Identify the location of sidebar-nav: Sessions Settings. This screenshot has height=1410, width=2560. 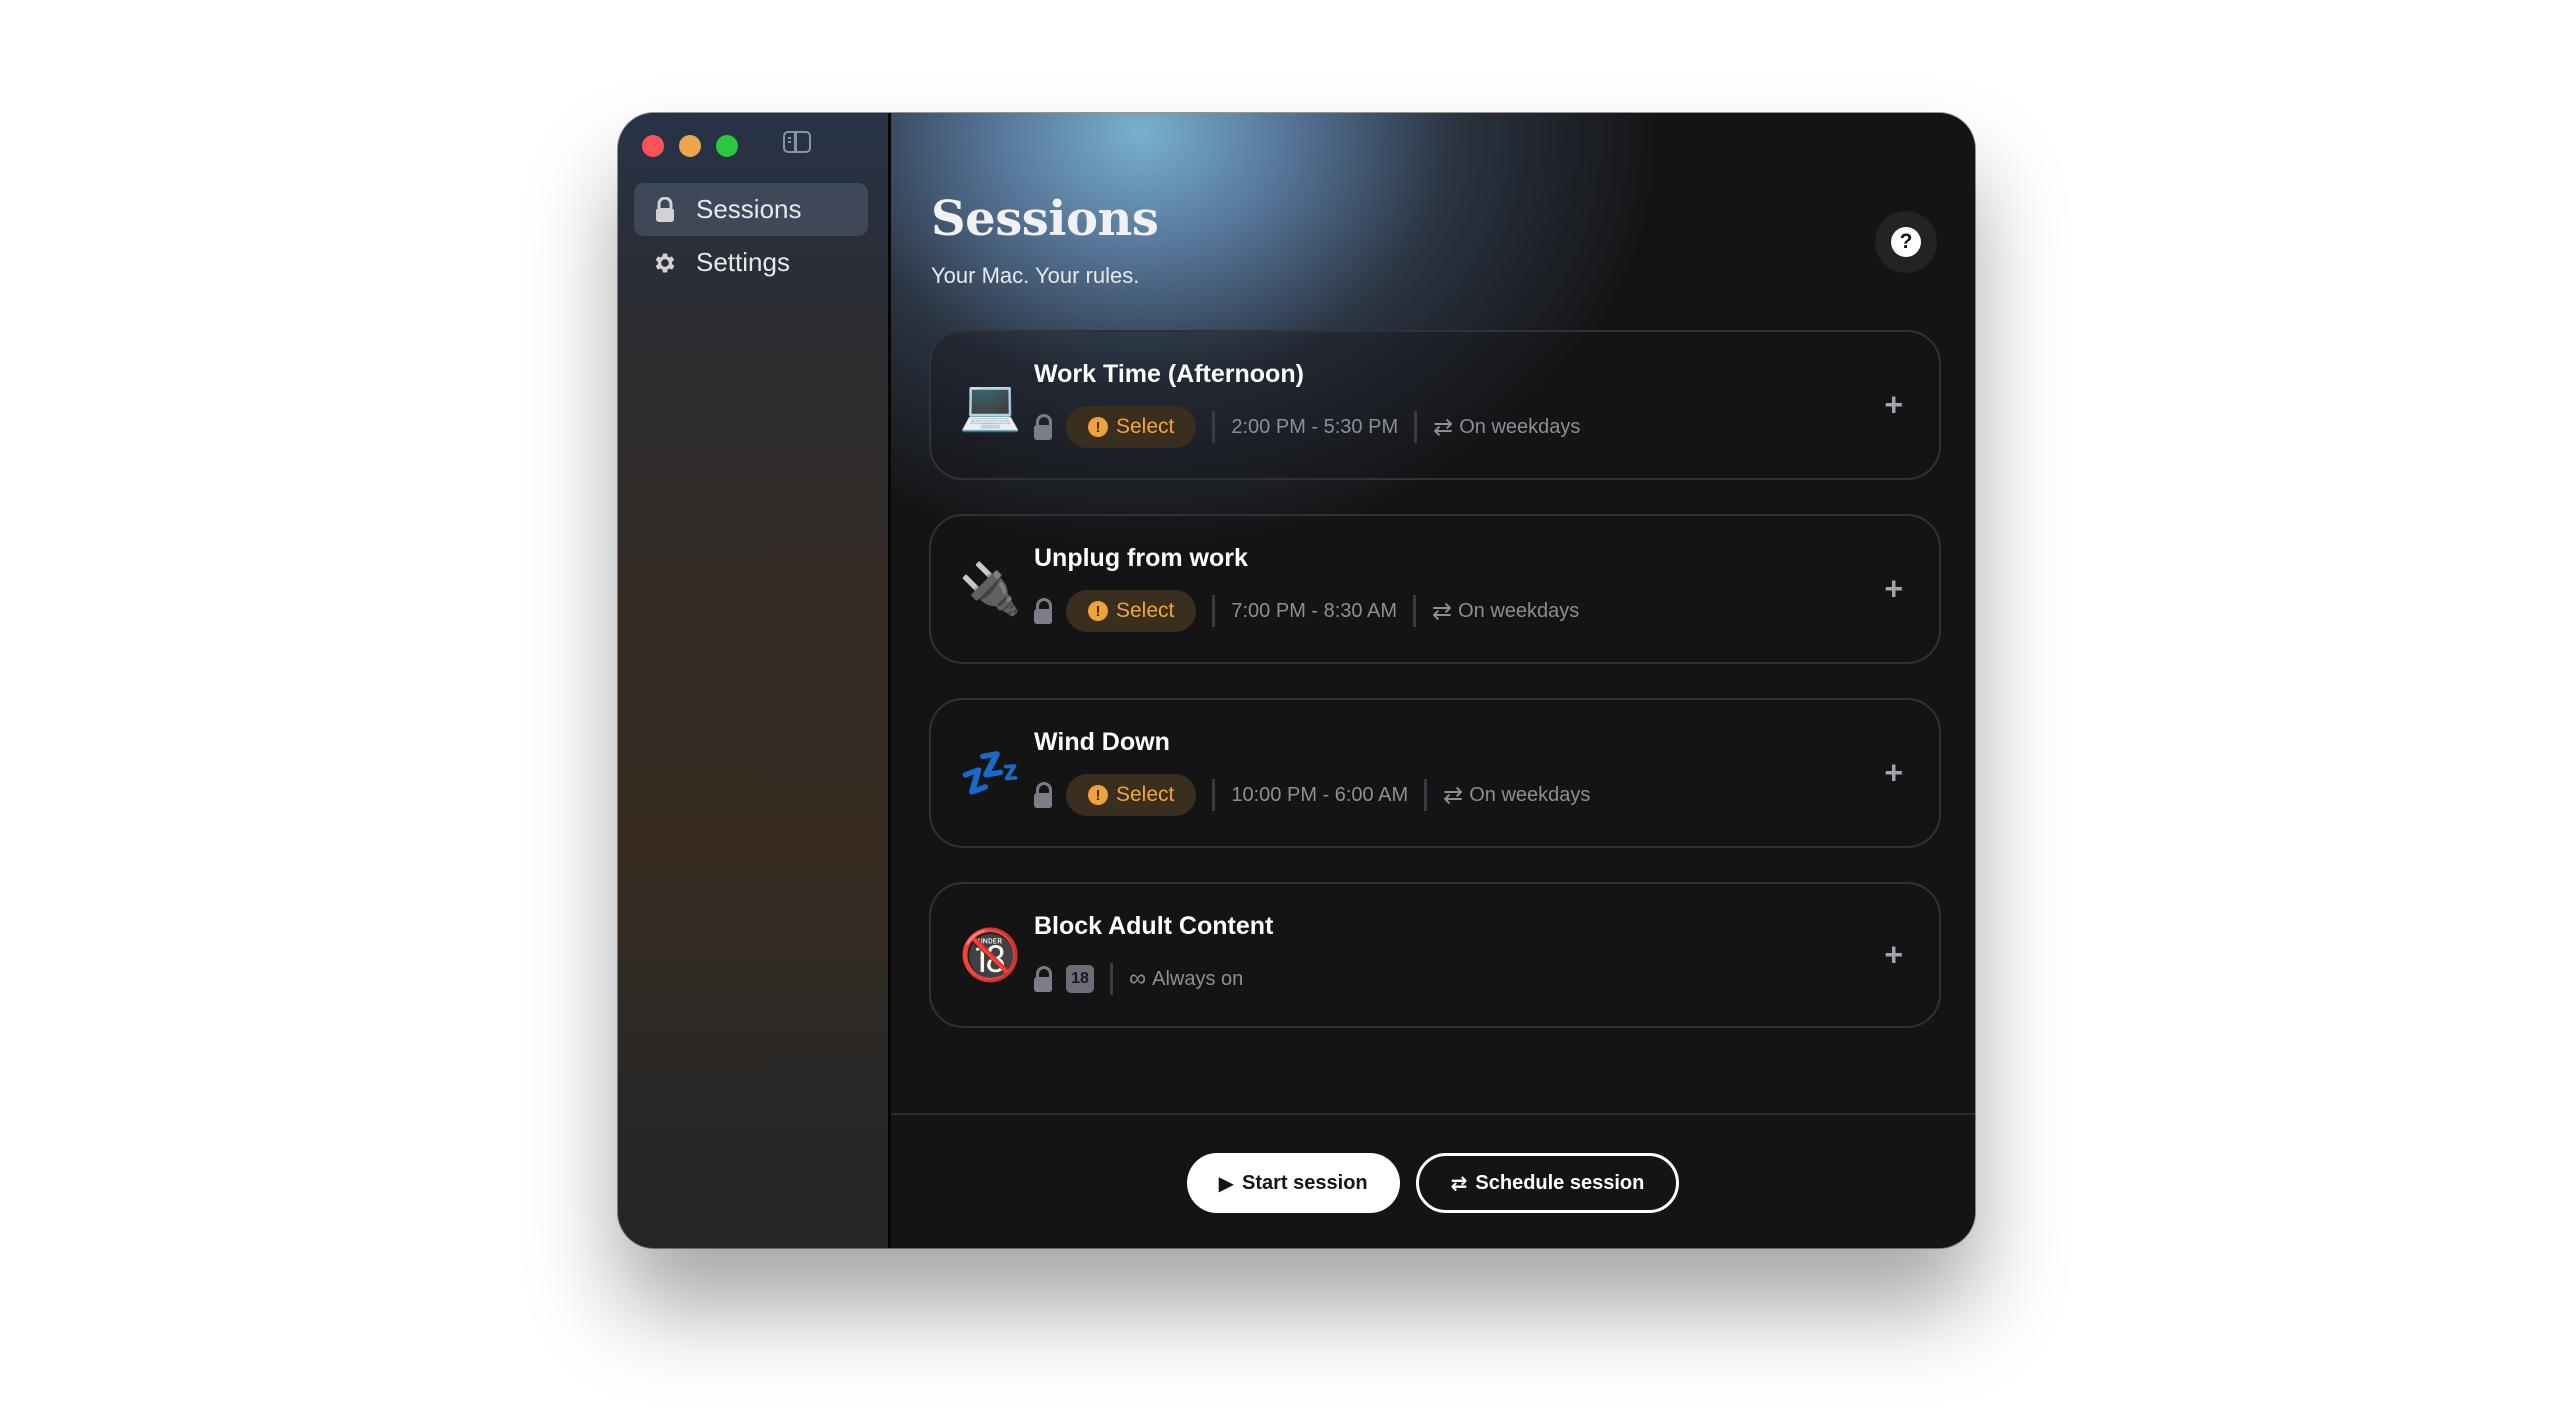
(751, 236).